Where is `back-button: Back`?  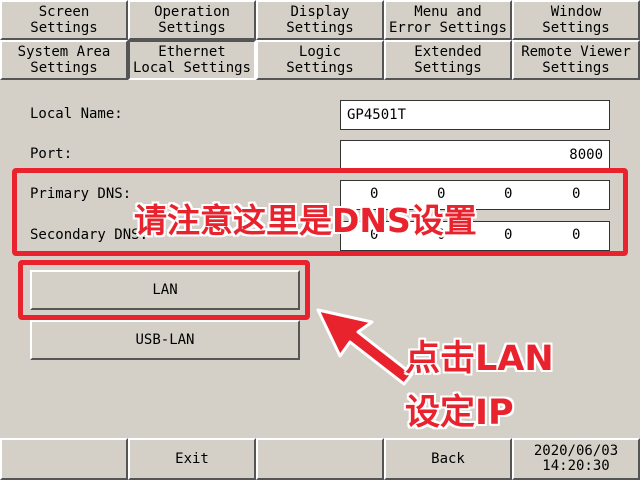
back-button: Back is located at coordinates (448, 459).